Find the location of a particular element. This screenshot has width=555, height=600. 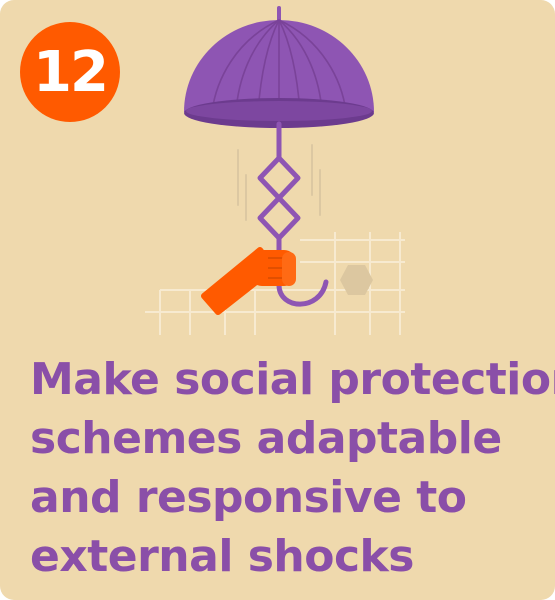

headline-line: and responsive to is located at coordinates (248, 497).